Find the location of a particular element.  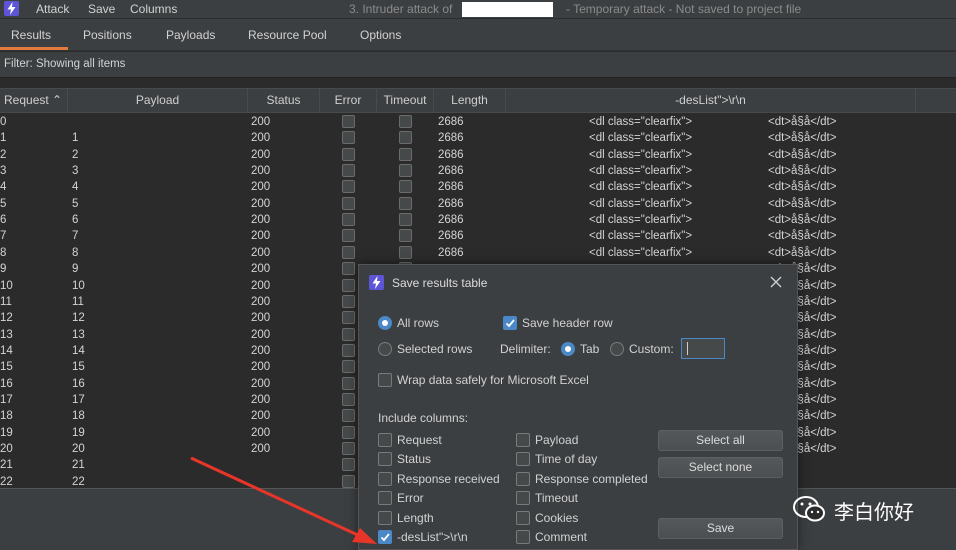

menu-columns: Columns is located at coordinates (153, 9).